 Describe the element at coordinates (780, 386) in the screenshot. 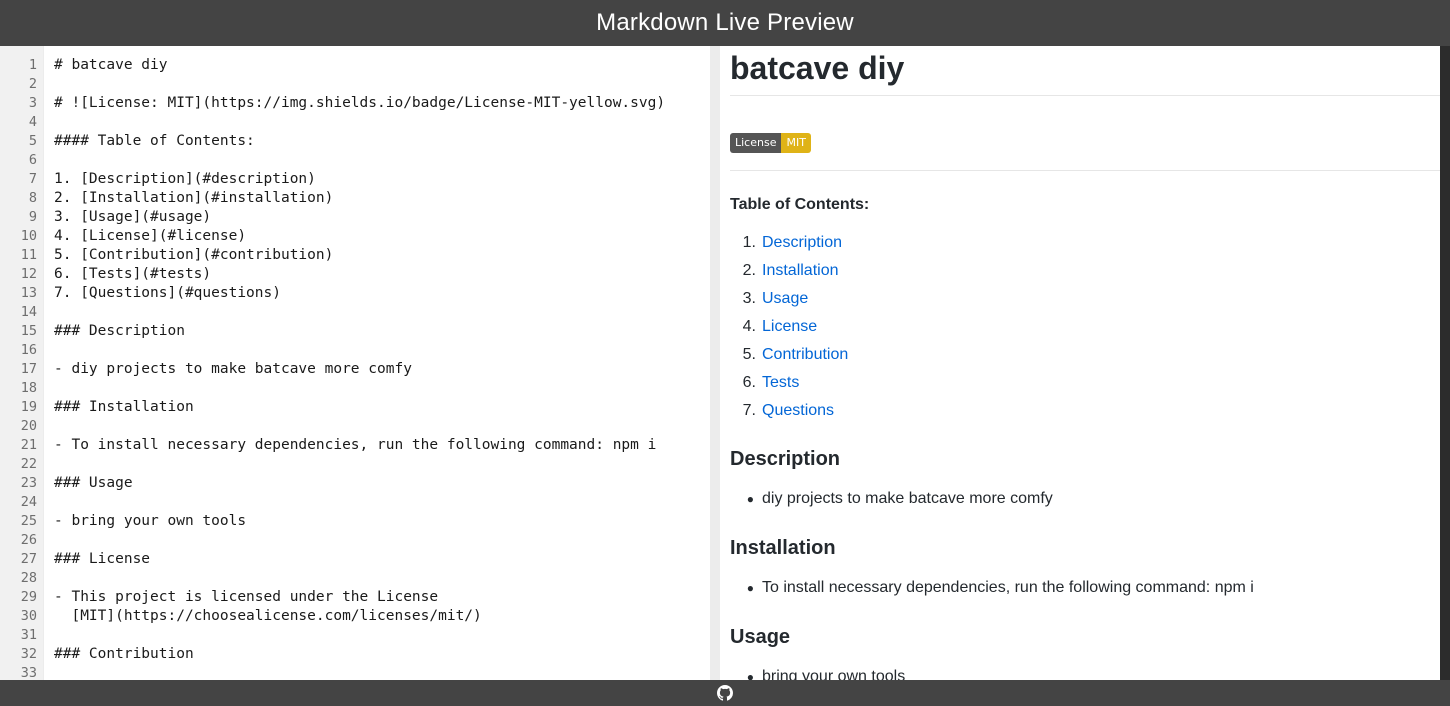

I see `toc-link: Tests` at that location.